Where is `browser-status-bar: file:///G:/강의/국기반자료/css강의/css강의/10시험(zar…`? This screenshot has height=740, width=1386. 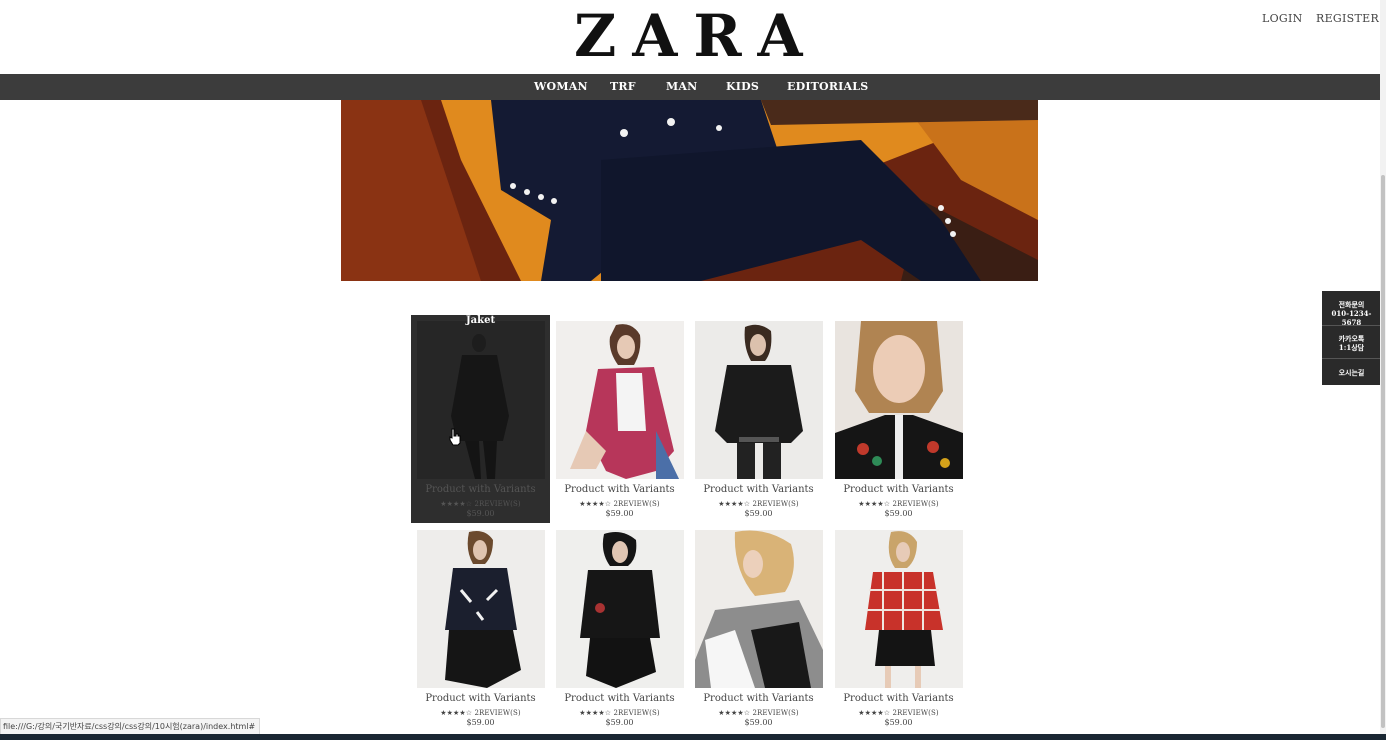
browser-status-bar: file:///G:/강의/국기반자료/css강의/css강의/10시험(zar… is located at coordinates (130, 726).